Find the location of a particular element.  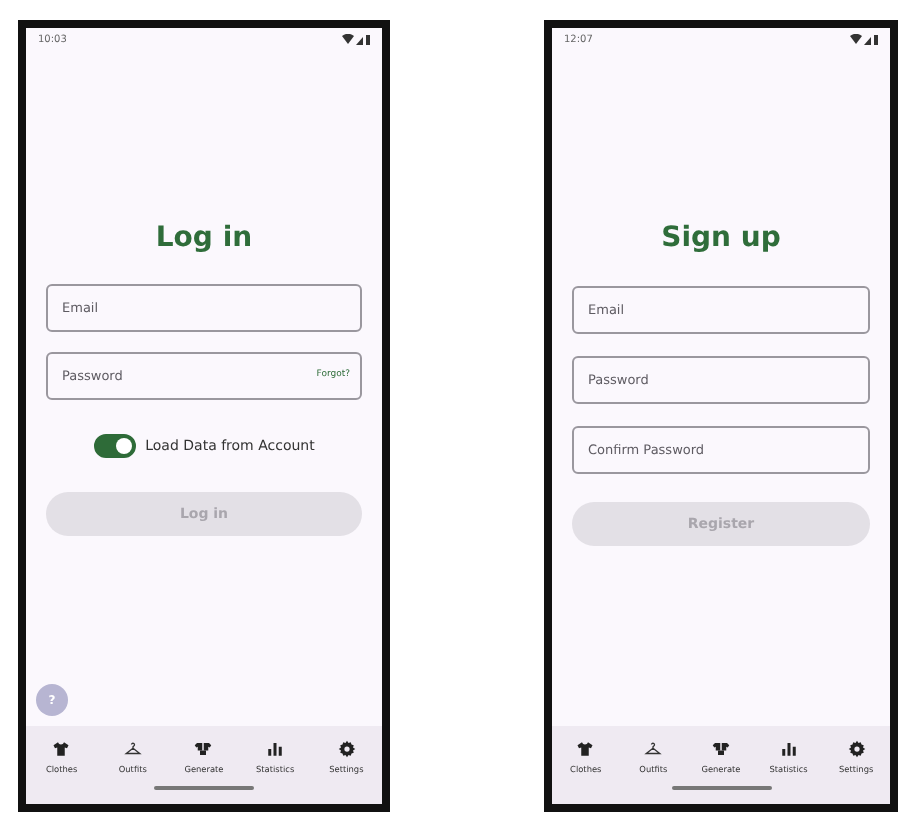

toggle-switch is located at coordinates (114, 446).